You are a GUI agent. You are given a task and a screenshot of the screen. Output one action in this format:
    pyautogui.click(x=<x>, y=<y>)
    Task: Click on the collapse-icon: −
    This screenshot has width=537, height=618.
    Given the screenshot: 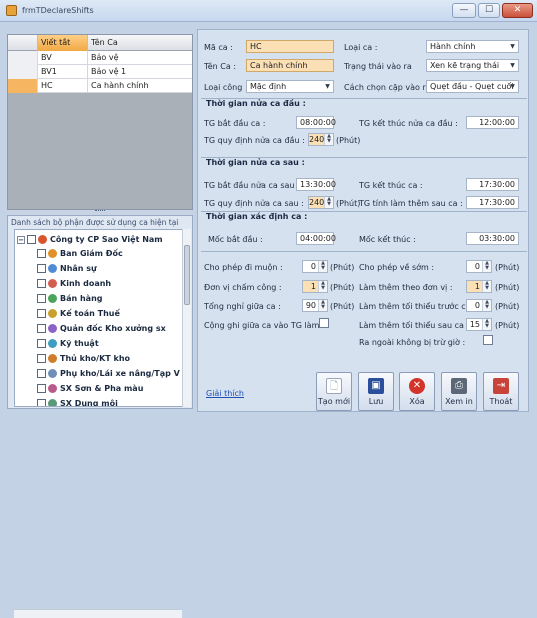 What is the action you would take?
    pyautogui.click(x=21, y=239)
    